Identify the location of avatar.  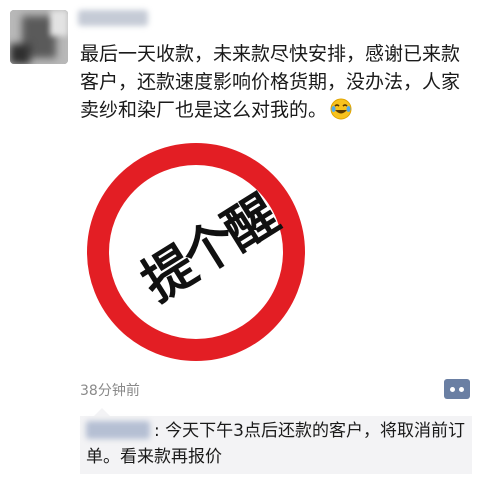
(39, 37).